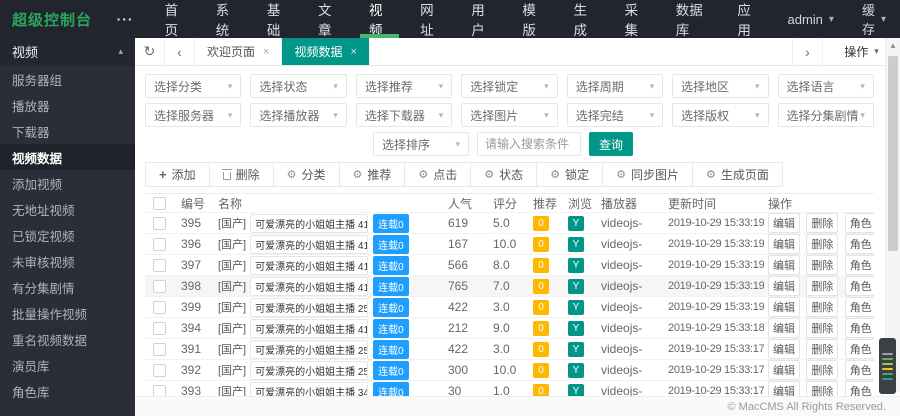  Describe the element at coordinates (298, 86) in the screenshot. I see `filter-select: 选择状态 ▾` at that location.